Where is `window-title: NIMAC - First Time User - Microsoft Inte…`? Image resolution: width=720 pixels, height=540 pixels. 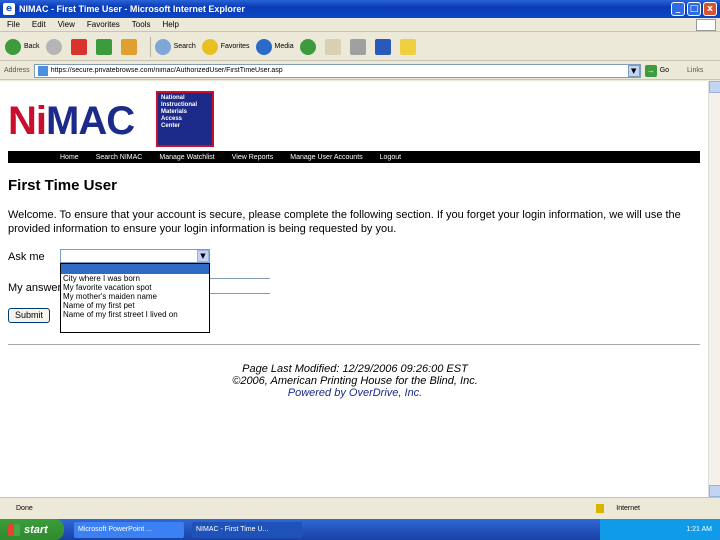 window-title: NIMAC - First Time User - Microsoft Inte… is located at coordinates (132, 9).